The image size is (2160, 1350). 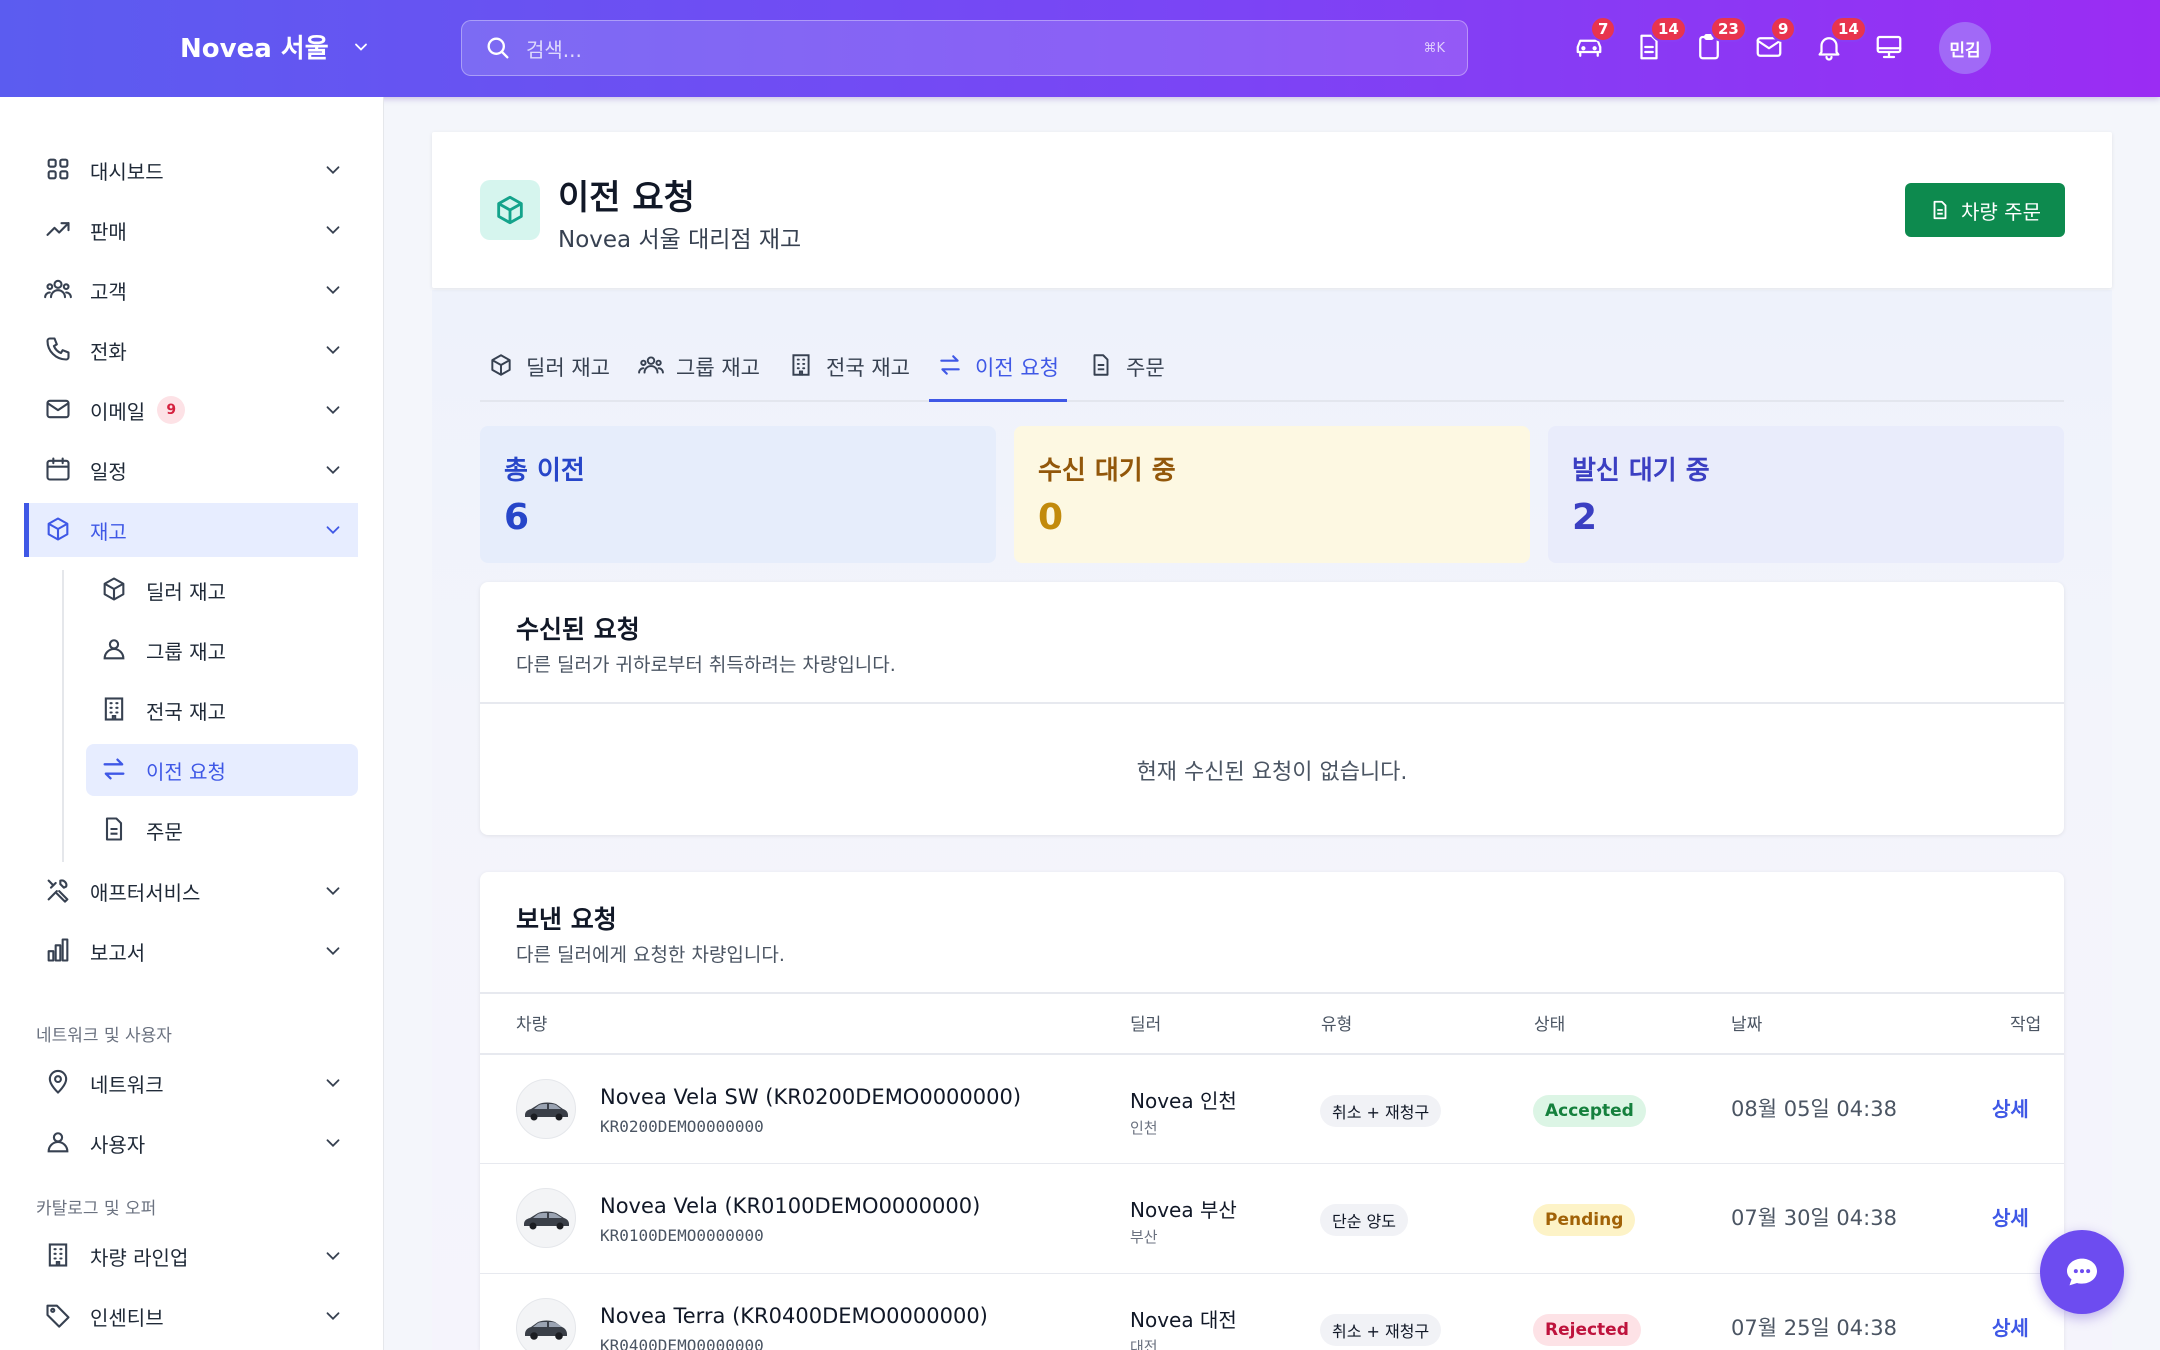 What do you see at coordinates (222, 710) in the screenshot?
I see `sidebar-subitem-national-stock: 전국 재고` at bounding box center [222, 710].